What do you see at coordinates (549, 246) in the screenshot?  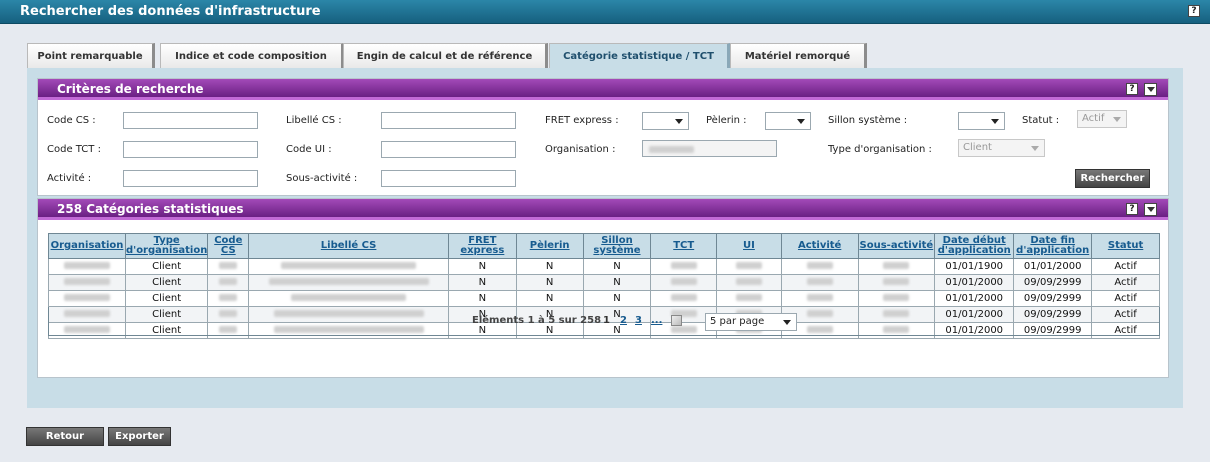 I see `col-pelerin: Pèlerin` at bounding box center [549, 246].